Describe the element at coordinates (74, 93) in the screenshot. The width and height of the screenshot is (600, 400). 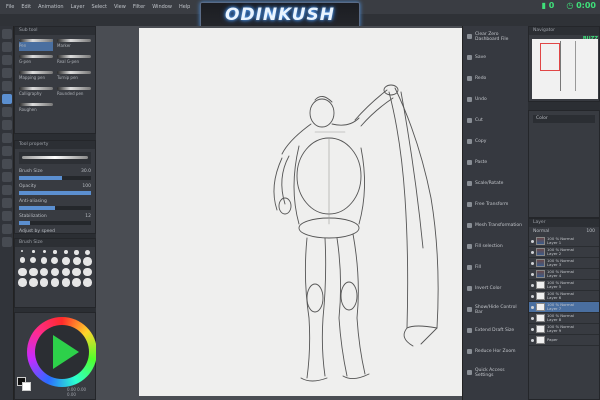
I see `subtool-item: Rounded pen` at that location.